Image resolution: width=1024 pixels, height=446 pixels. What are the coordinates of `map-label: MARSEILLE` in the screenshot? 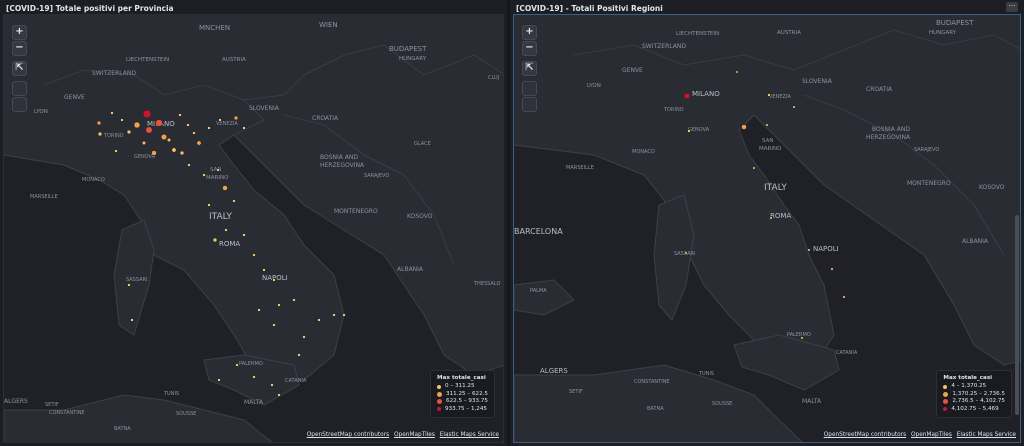 It's located at (44, 197).